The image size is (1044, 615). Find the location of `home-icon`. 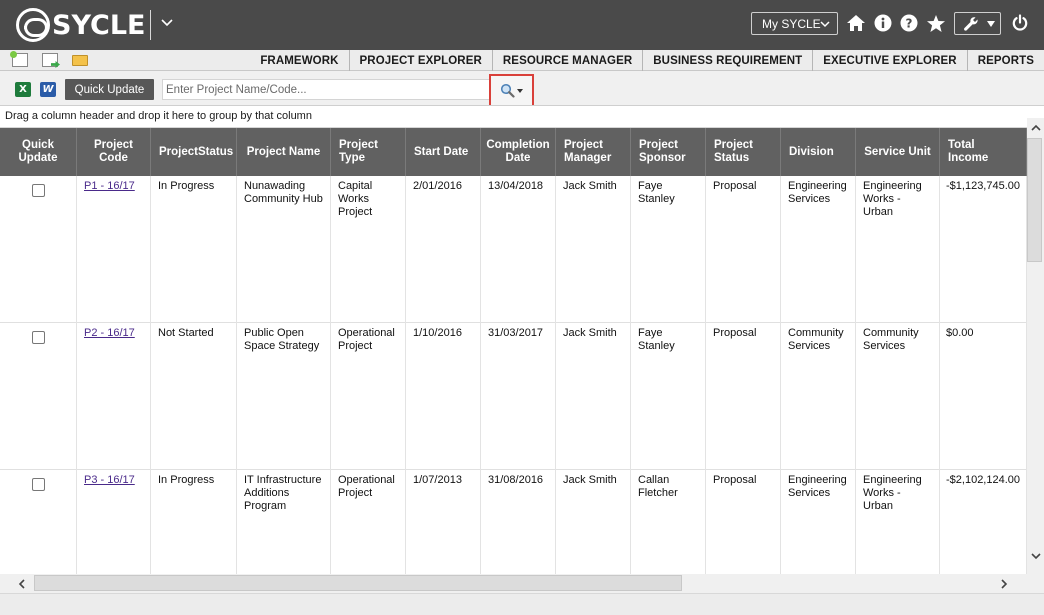

home-icon is located at coordinates (856, 23).